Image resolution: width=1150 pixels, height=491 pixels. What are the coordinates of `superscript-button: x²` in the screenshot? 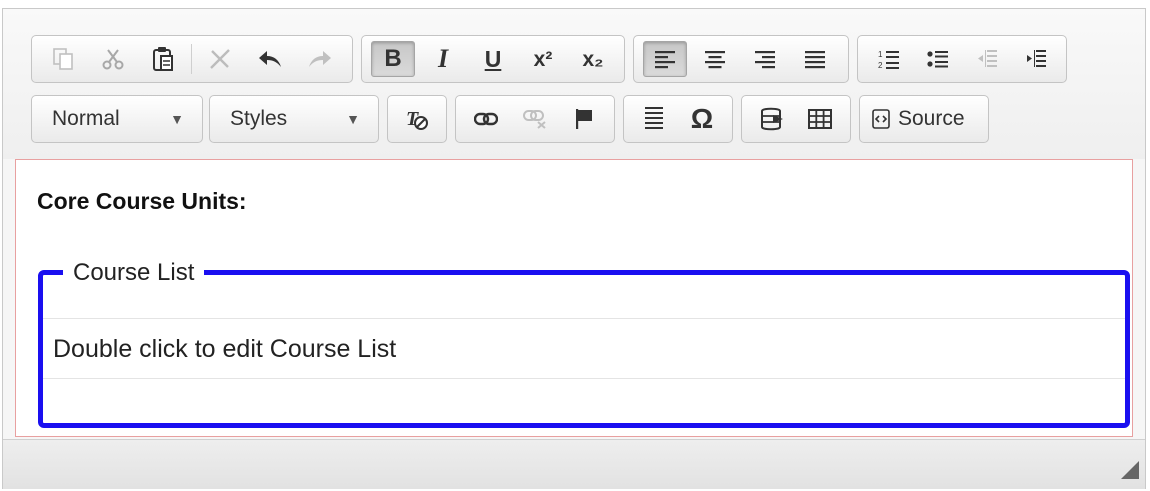 It's located at (543, 59).